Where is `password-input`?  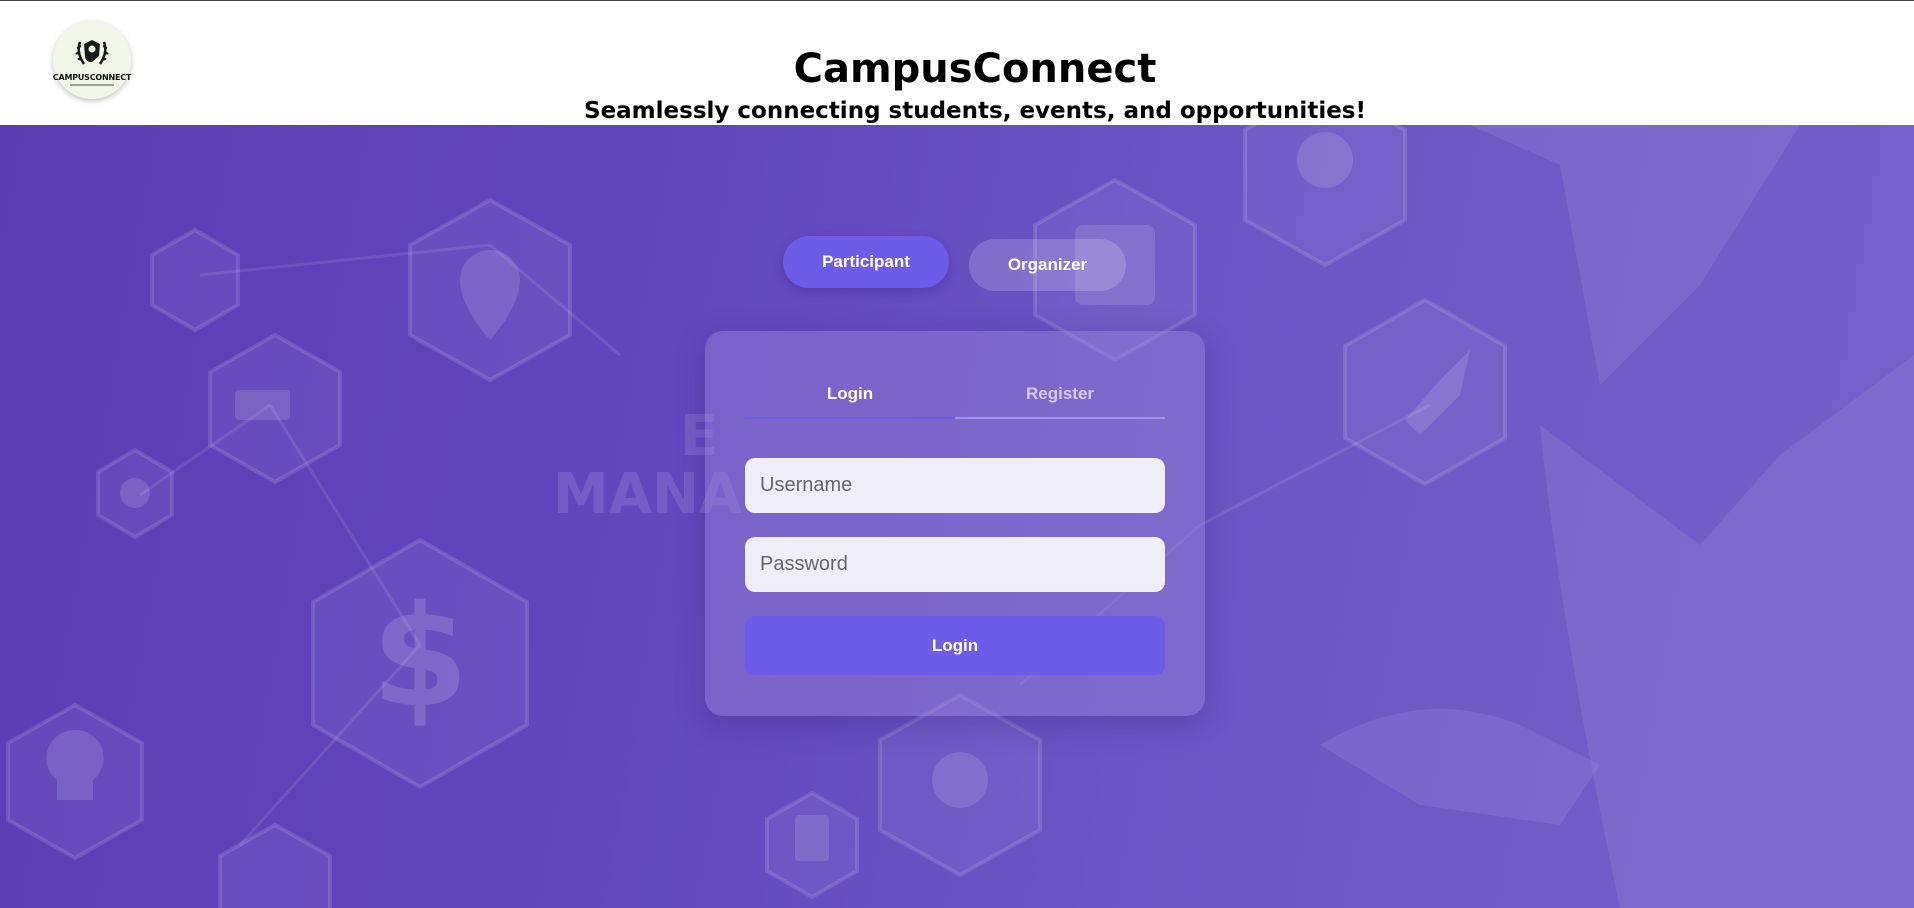
password-input is located at coordinates (955, 564).